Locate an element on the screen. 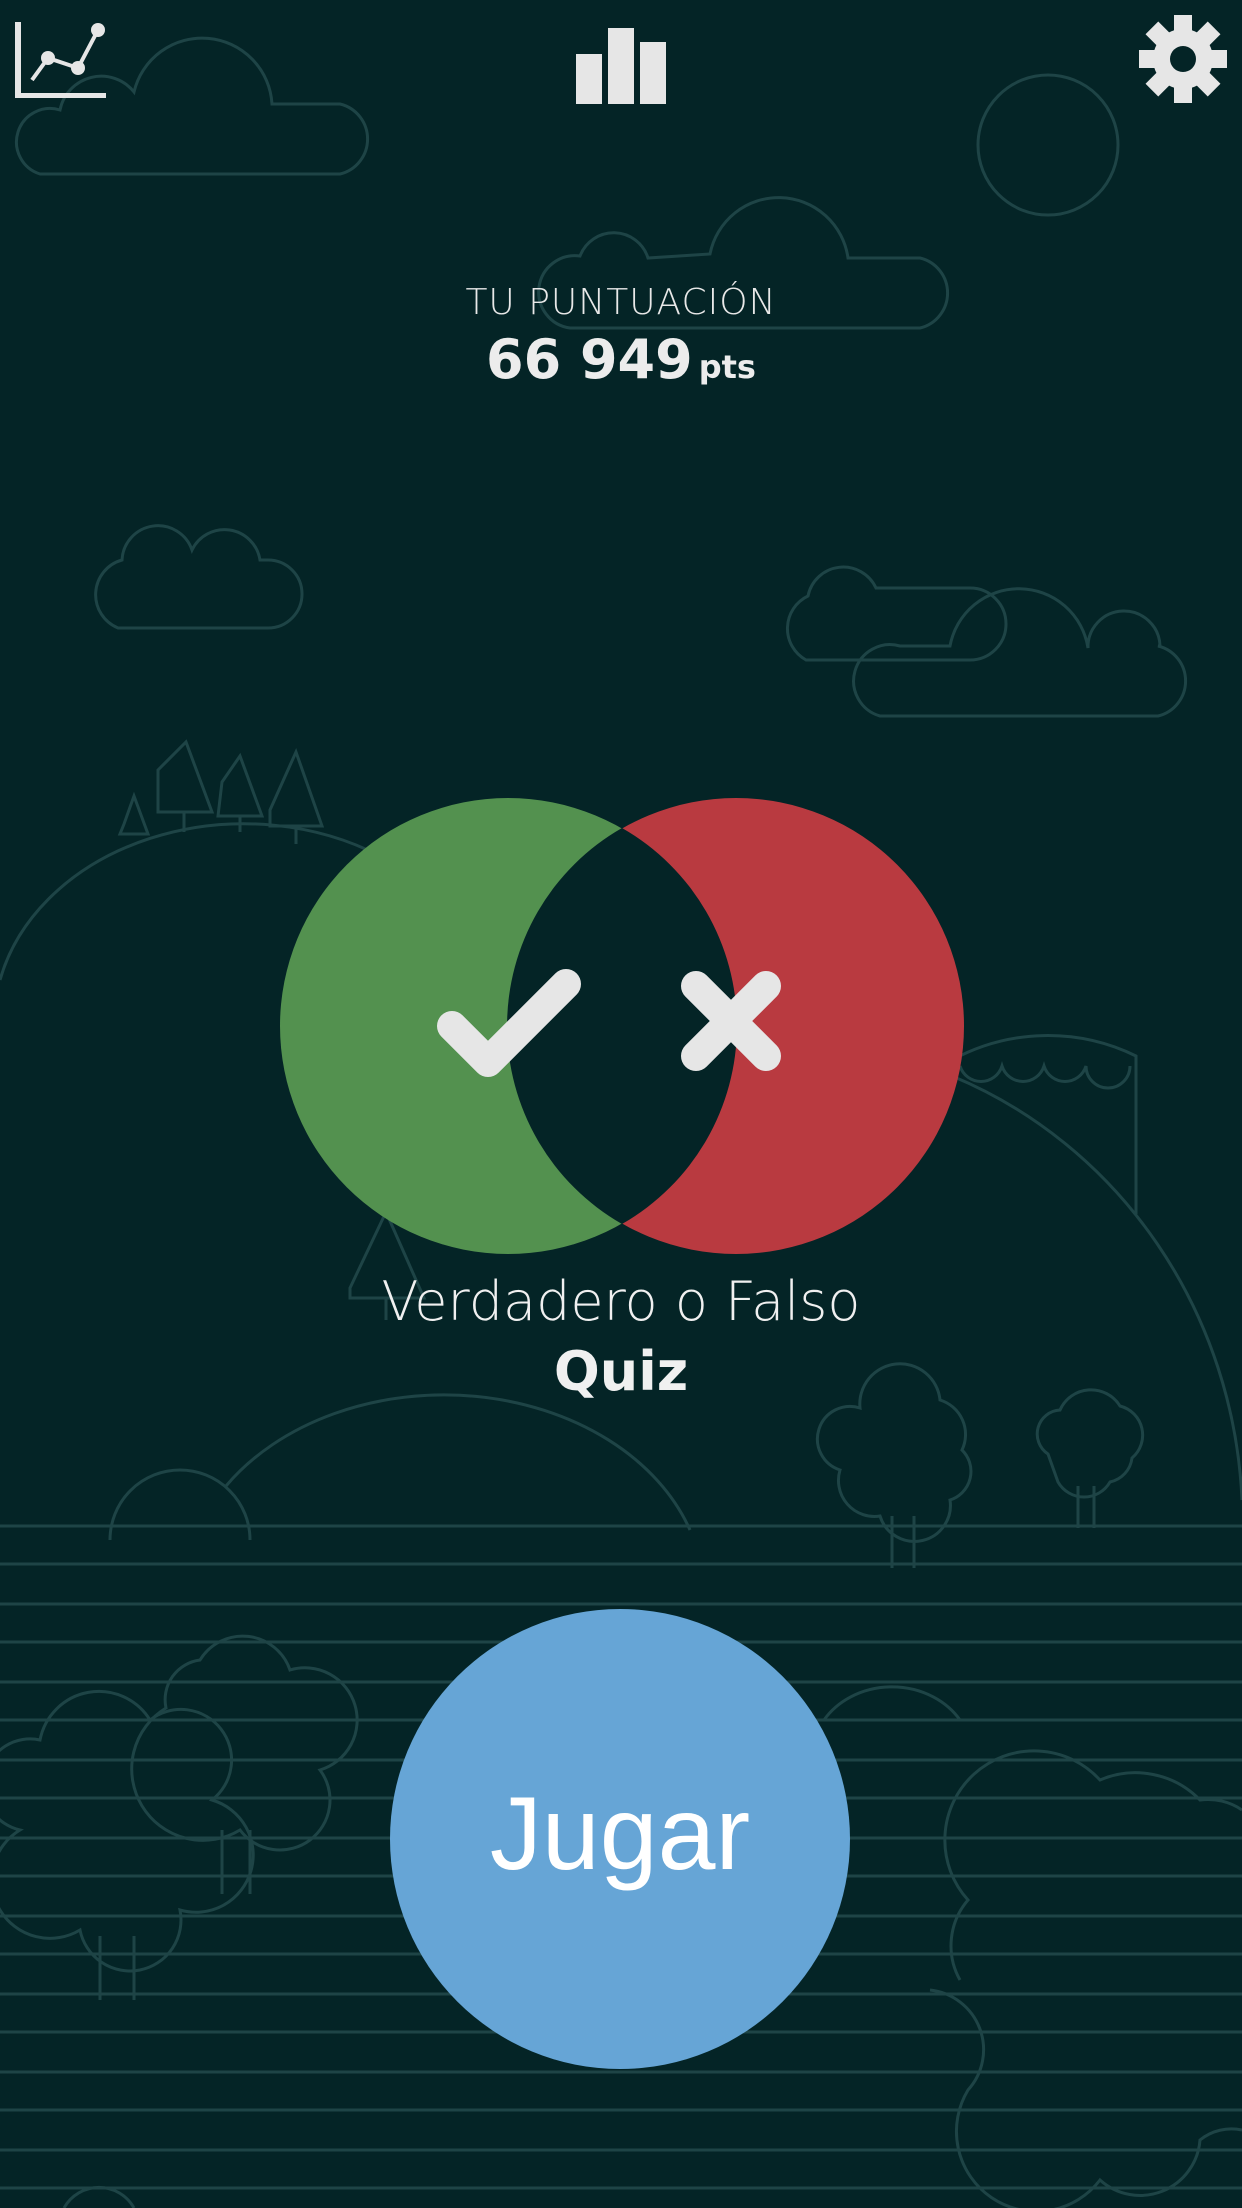 This screenshot has height=2208, width=1242. game-subtitle: Quiz is located at coordinates (621, 1371).